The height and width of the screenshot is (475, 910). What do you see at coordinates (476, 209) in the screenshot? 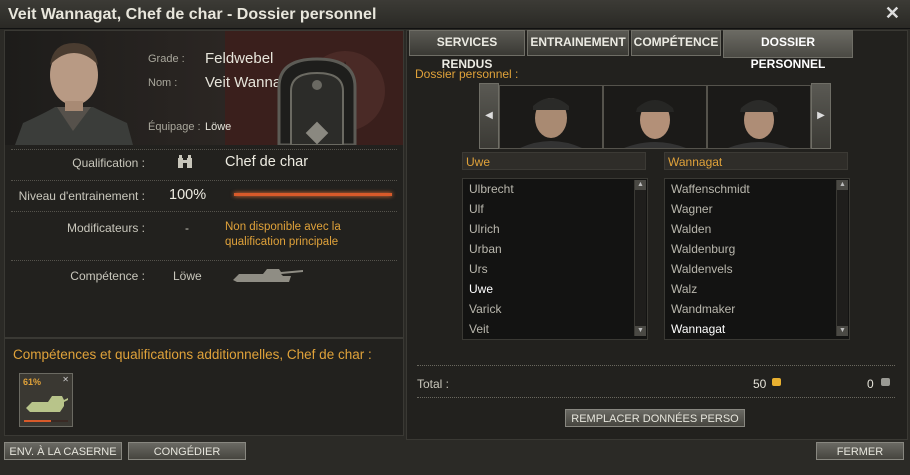
I see `list-item: Ulf` at bounding box center [476, 209].